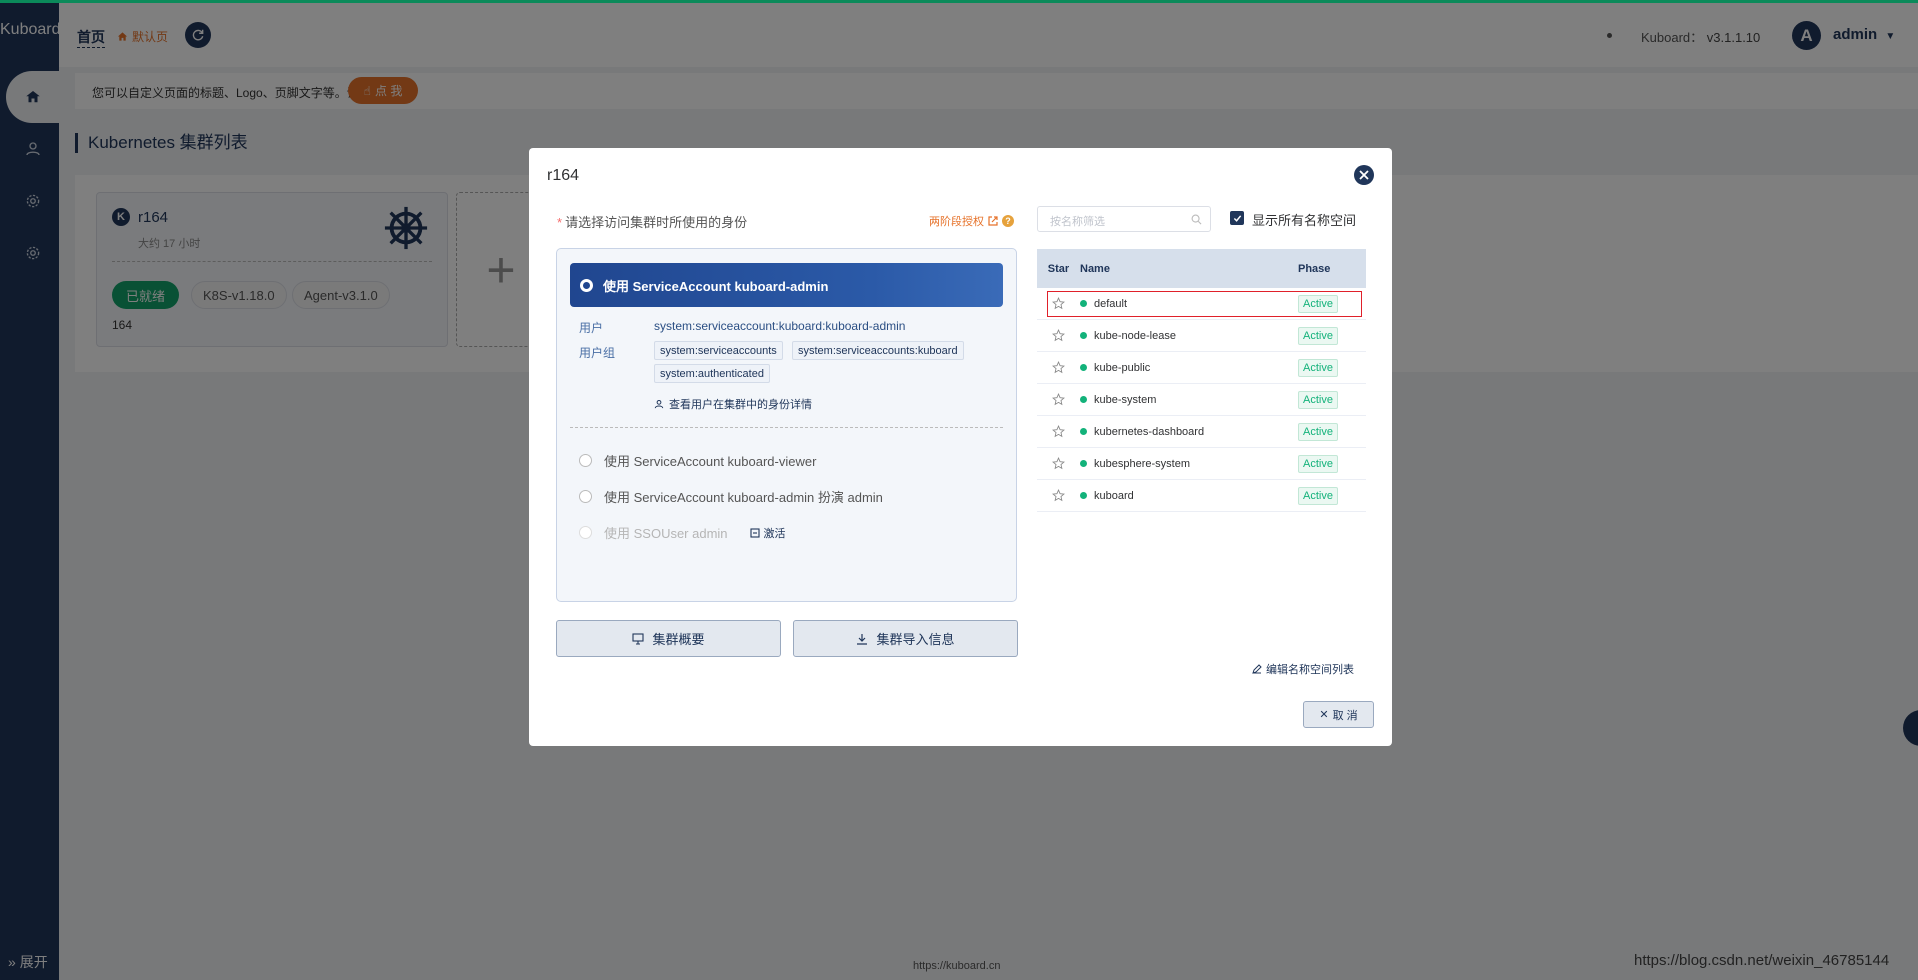 The image size is (1918, 980). I want to click on cancel-label: 取 消, so click(1345, 715).